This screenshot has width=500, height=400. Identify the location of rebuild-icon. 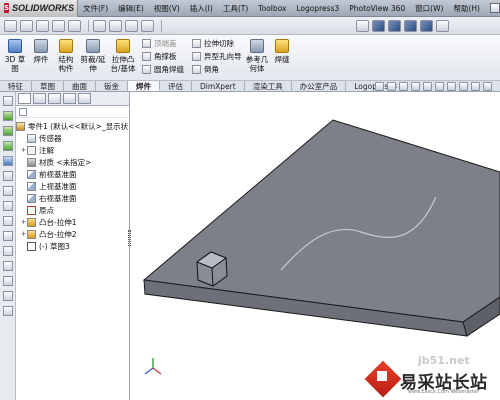
(99, 25).